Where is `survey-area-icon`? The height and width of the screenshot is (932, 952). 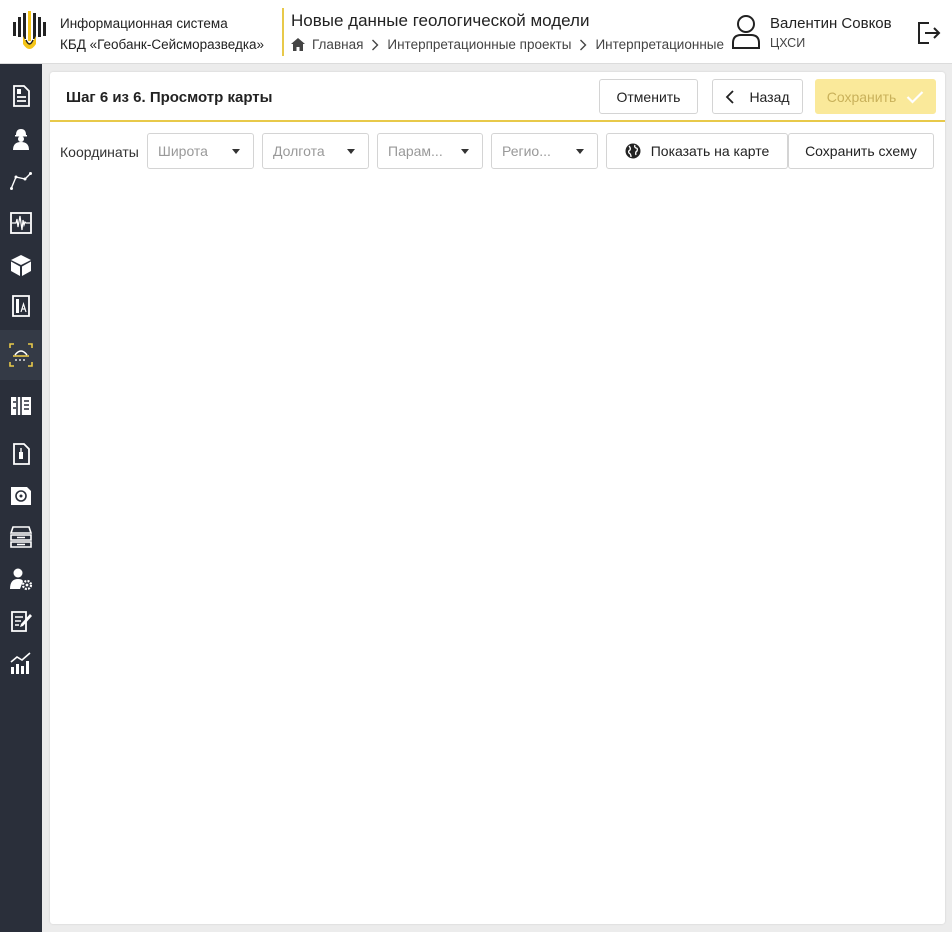
survey-area-icon is located at coordinates (21, 355).